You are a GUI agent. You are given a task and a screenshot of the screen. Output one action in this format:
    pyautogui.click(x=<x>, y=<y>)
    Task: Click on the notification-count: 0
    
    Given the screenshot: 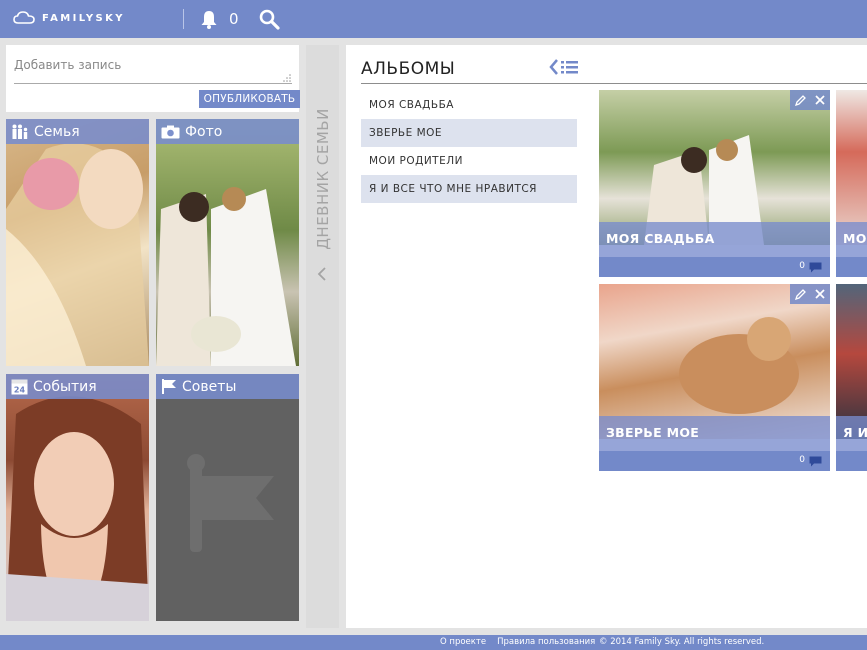 What is the action you would take?
    pyautogui.click(x=234, y=19)
    